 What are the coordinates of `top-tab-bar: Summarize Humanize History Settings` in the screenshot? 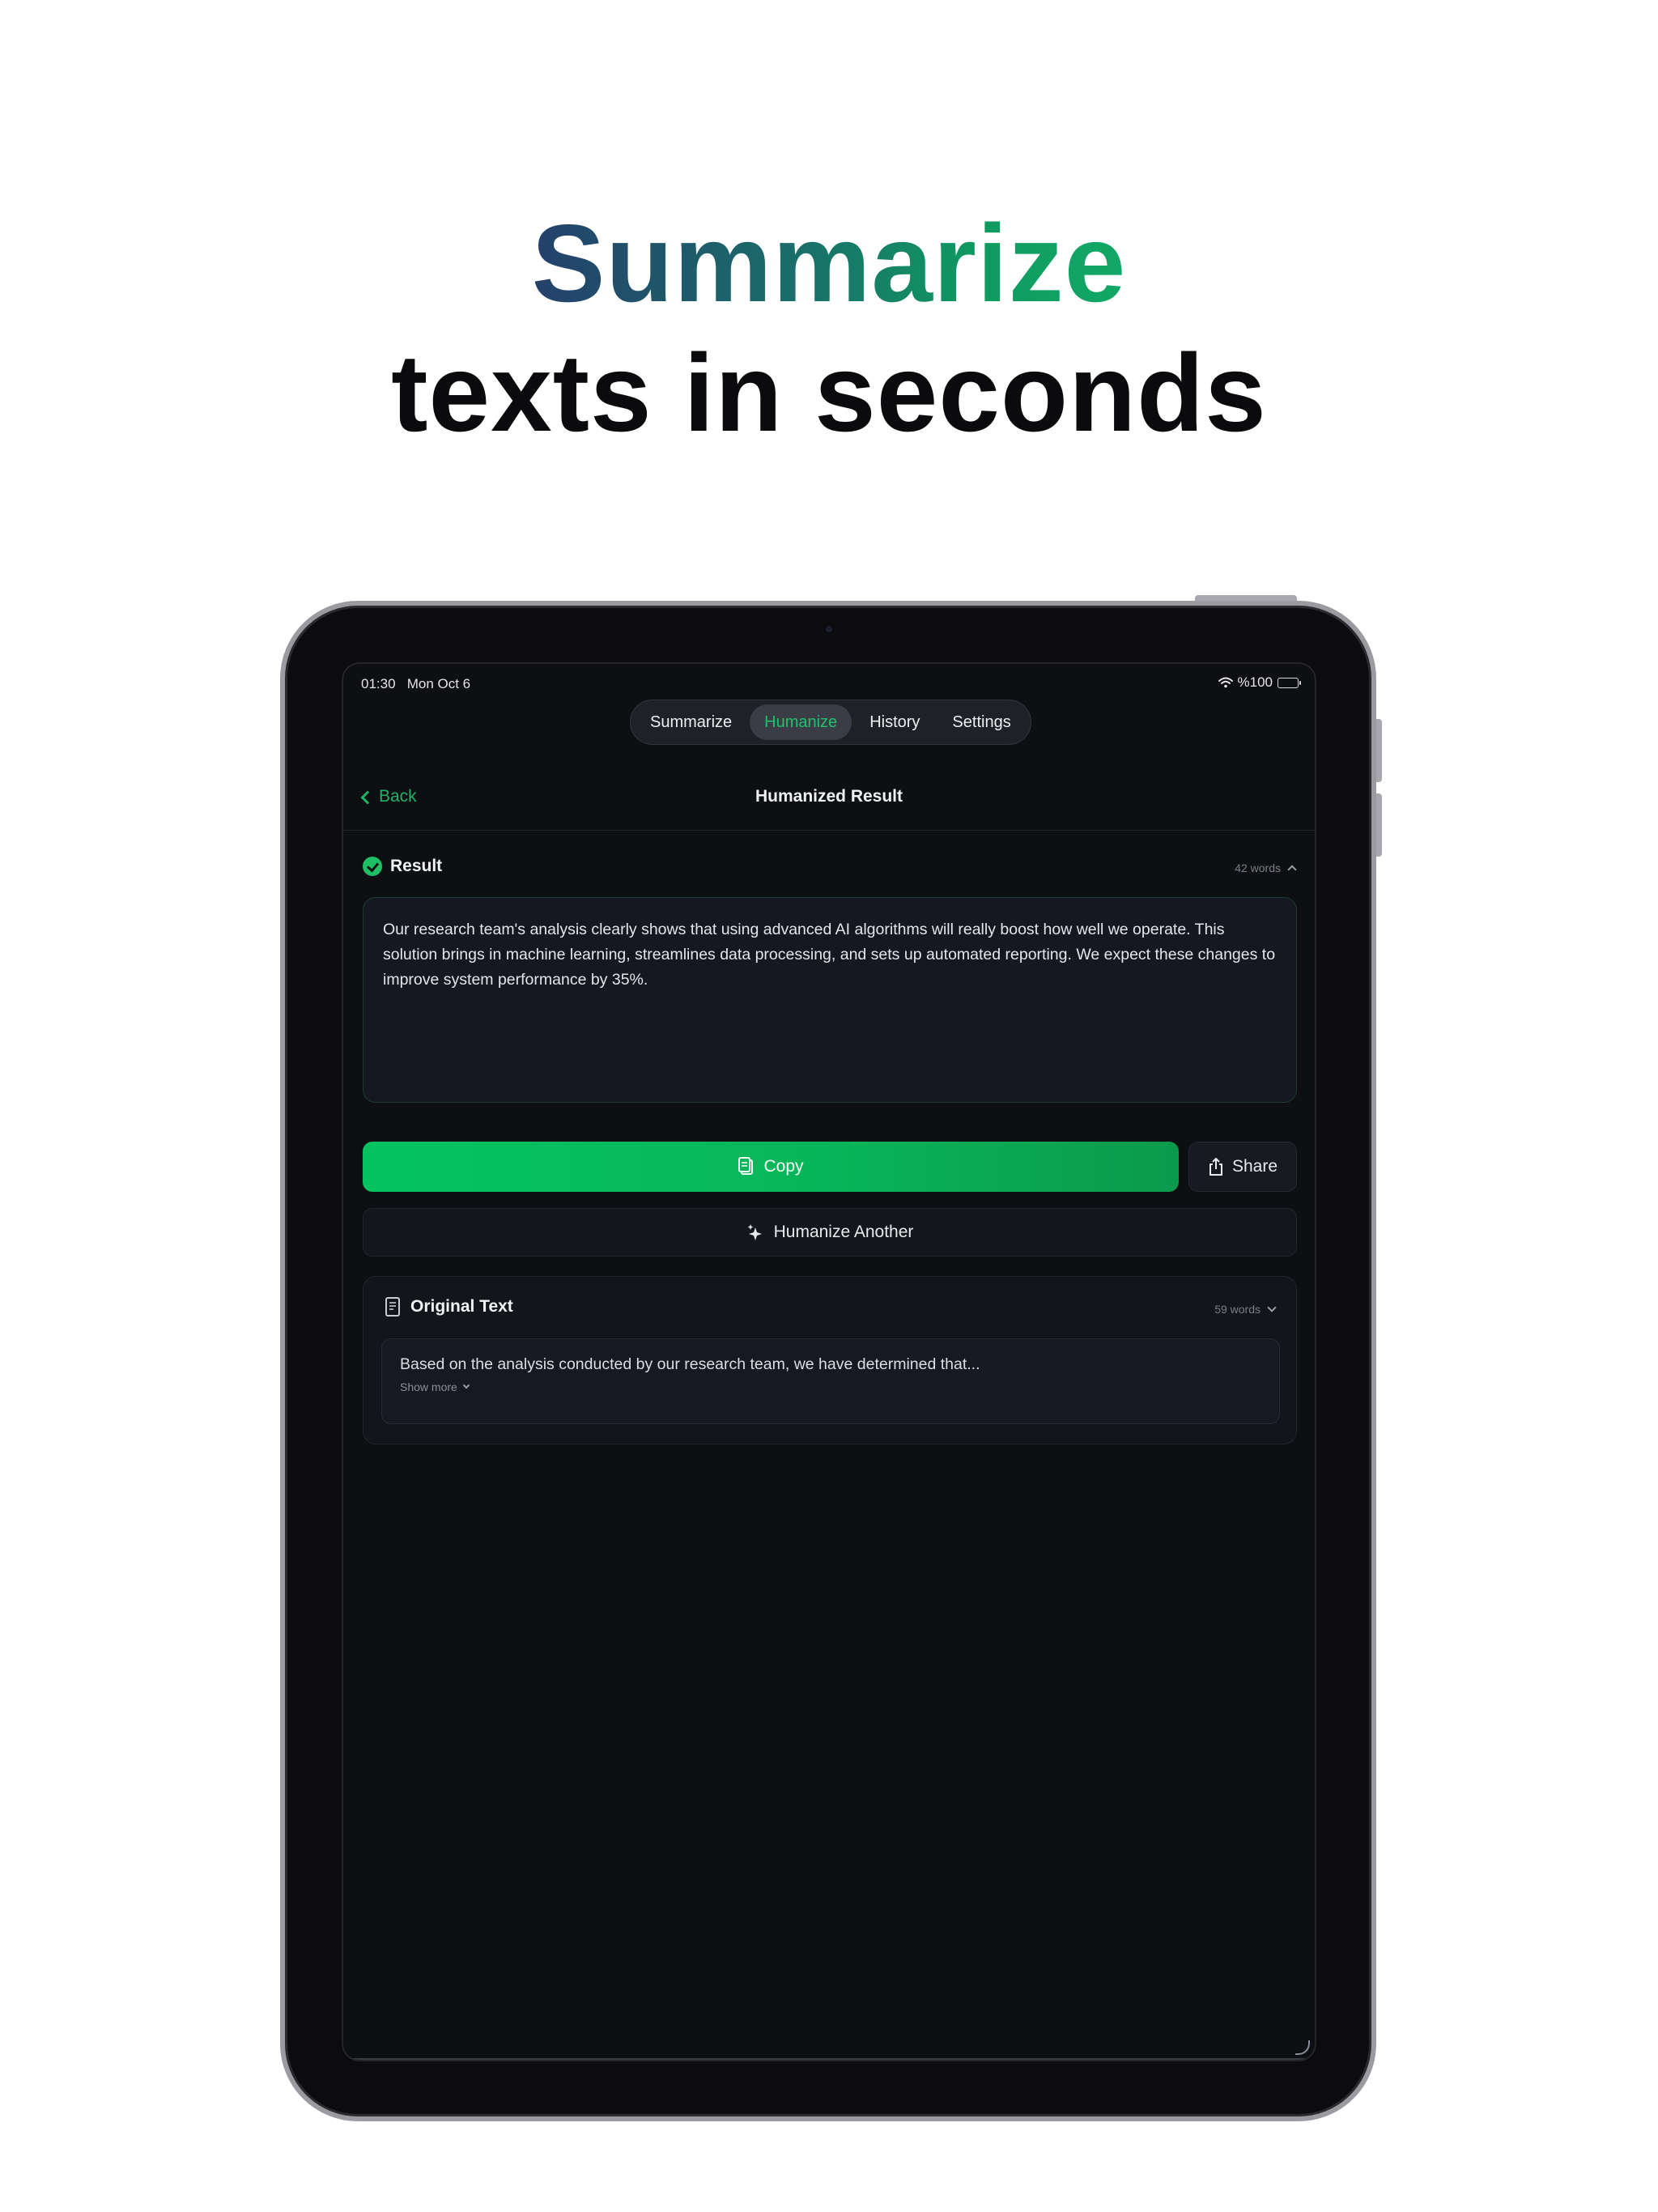 It's located at (830, 723).